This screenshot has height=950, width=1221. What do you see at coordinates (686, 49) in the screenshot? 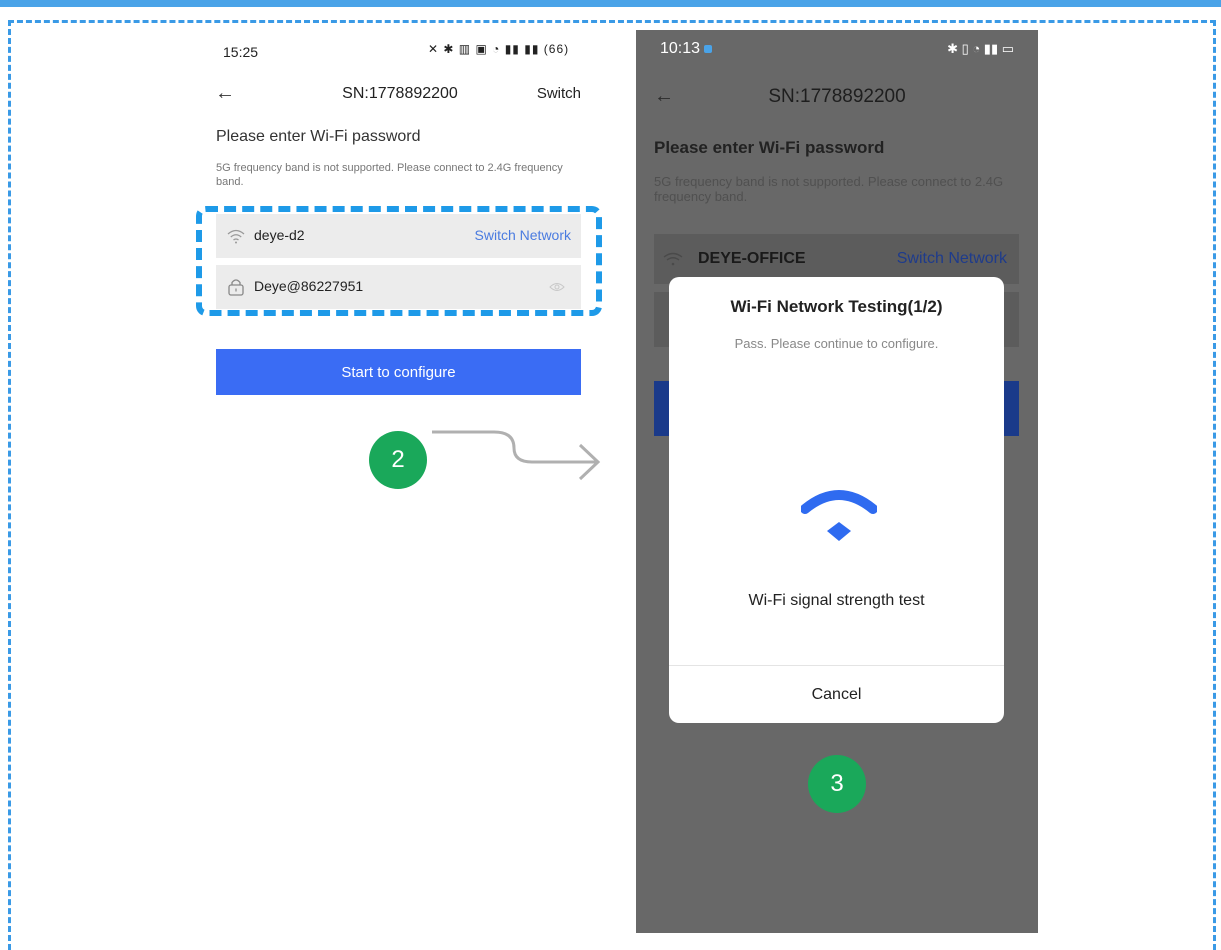
I see `status-time: 10:13` at bounding box center [686, 49].